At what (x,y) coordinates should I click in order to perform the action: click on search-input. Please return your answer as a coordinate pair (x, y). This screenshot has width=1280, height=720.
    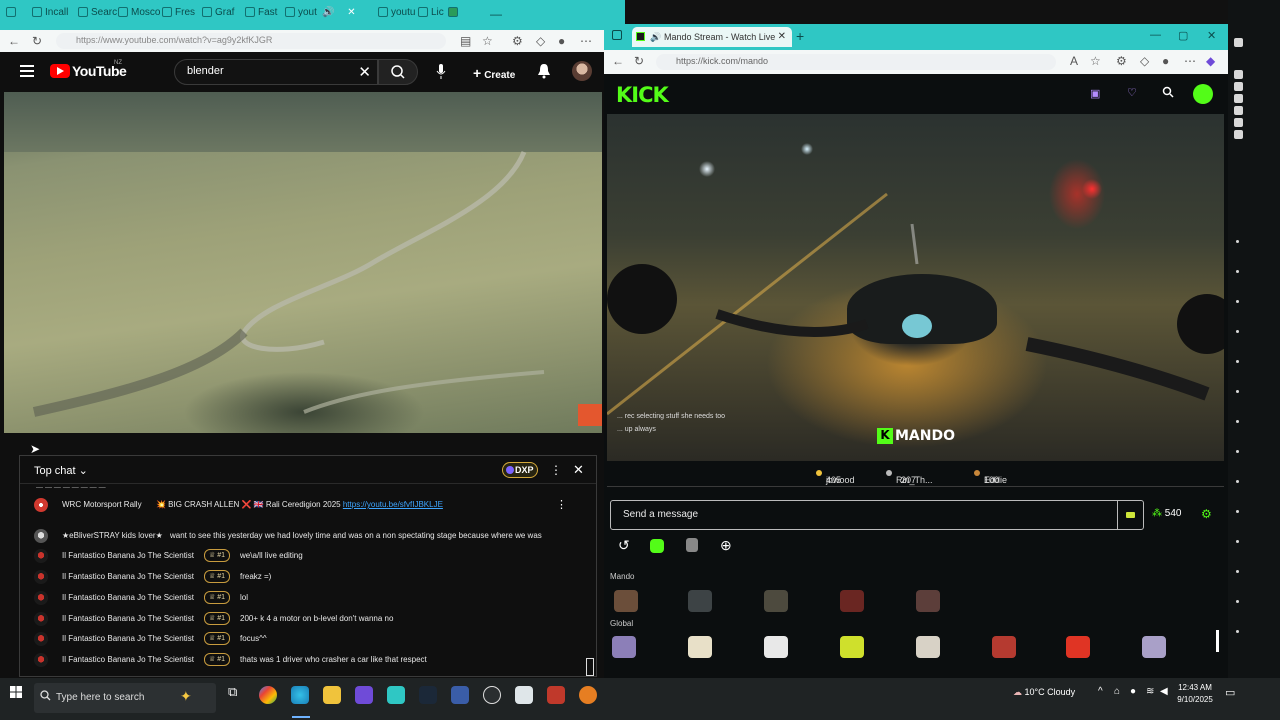
    Looking at the image, I should click on (267, 71).